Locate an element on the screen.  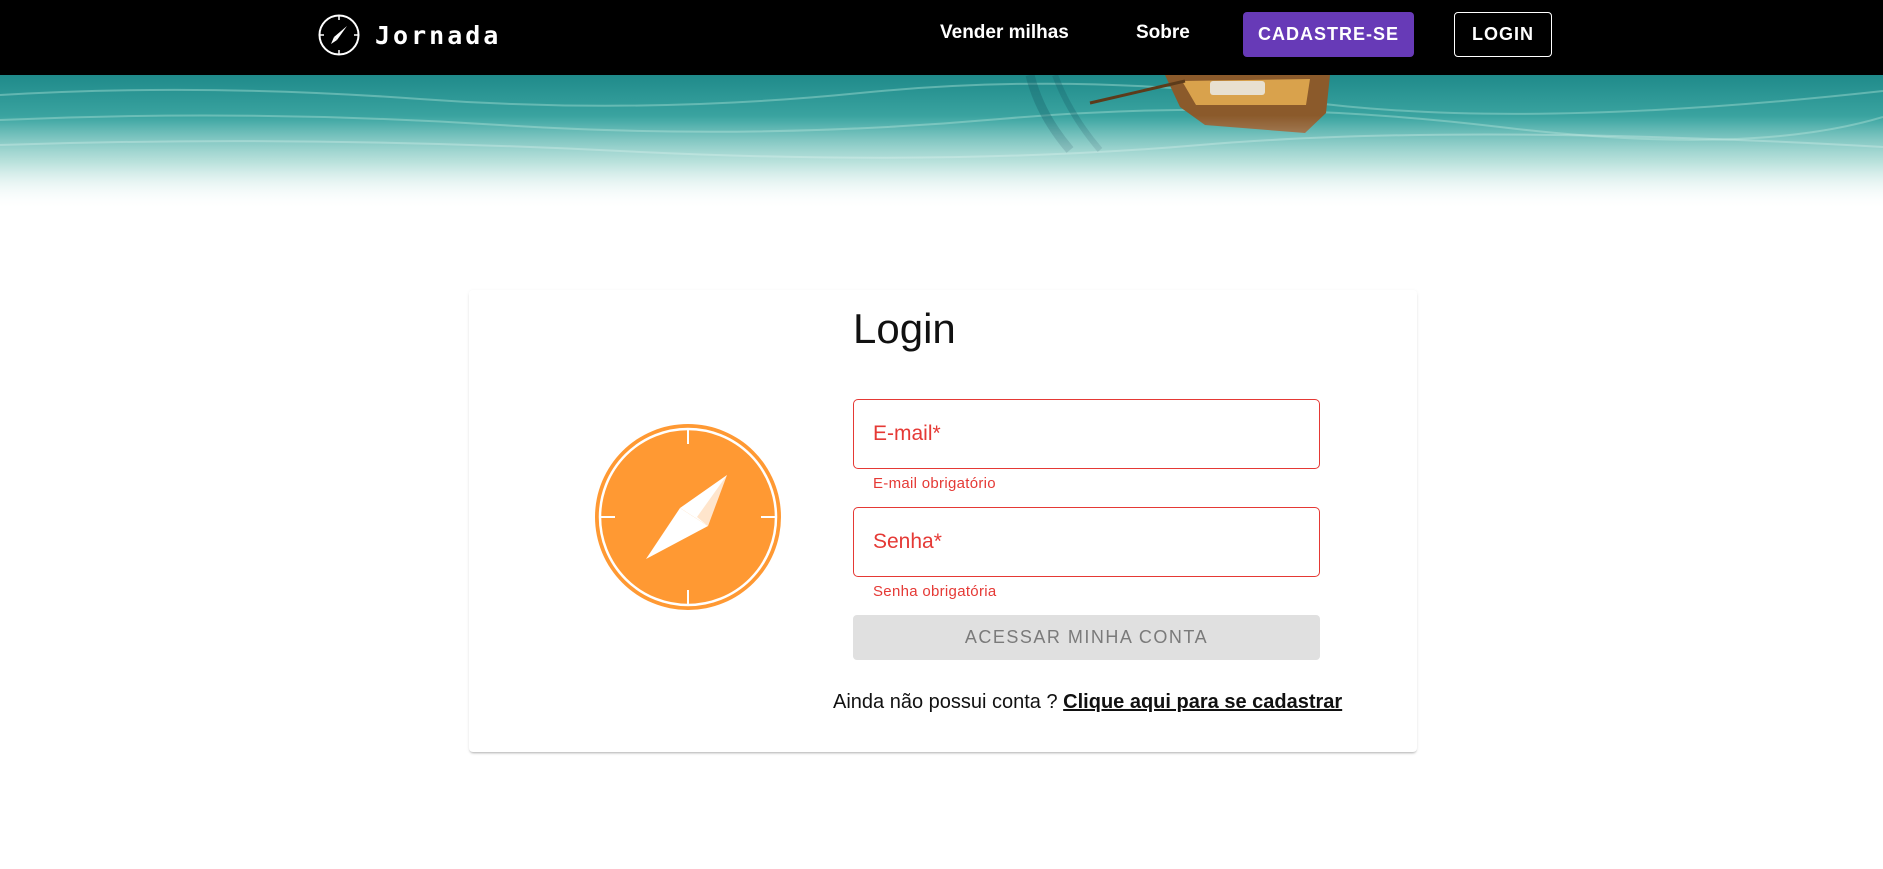
login-button: LOGIN is located at coordinates (1503, 34).